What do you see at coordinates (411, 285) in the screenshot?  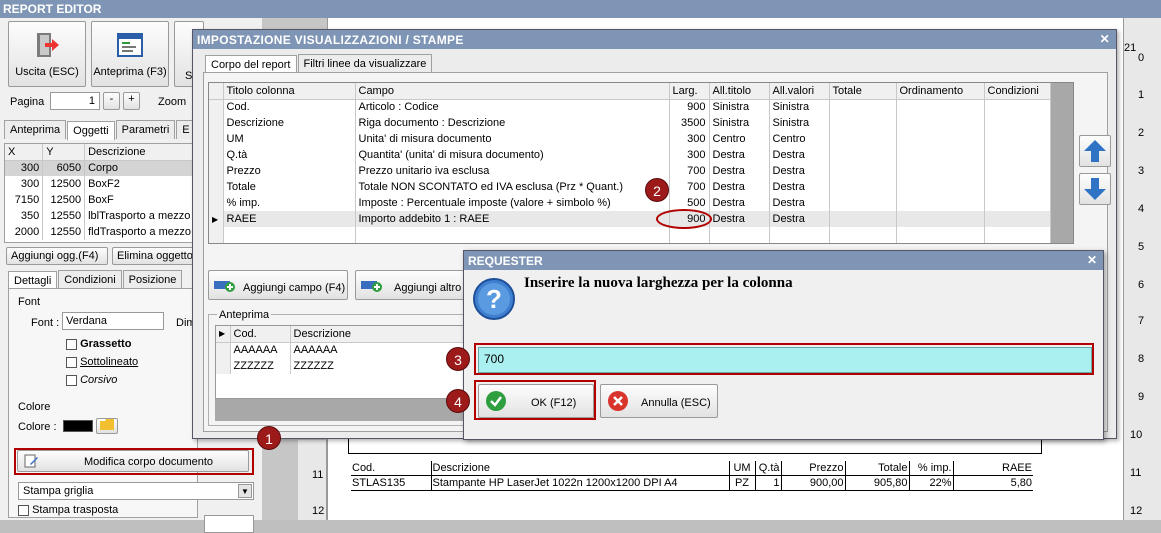 I see `add-other-button: Aggiungi altro` at bounding box center [411, 285].